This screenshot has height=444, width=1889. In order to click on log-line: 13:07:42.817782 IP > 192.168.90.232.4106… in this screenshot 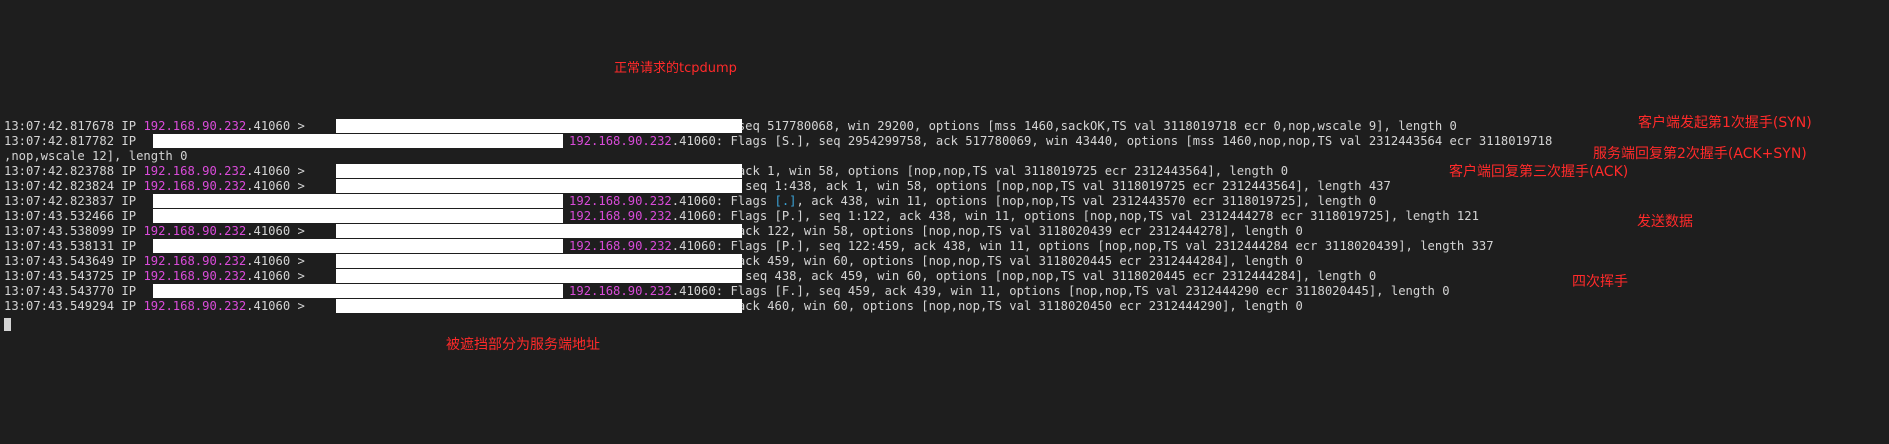, I will do `click(778, 141)`.